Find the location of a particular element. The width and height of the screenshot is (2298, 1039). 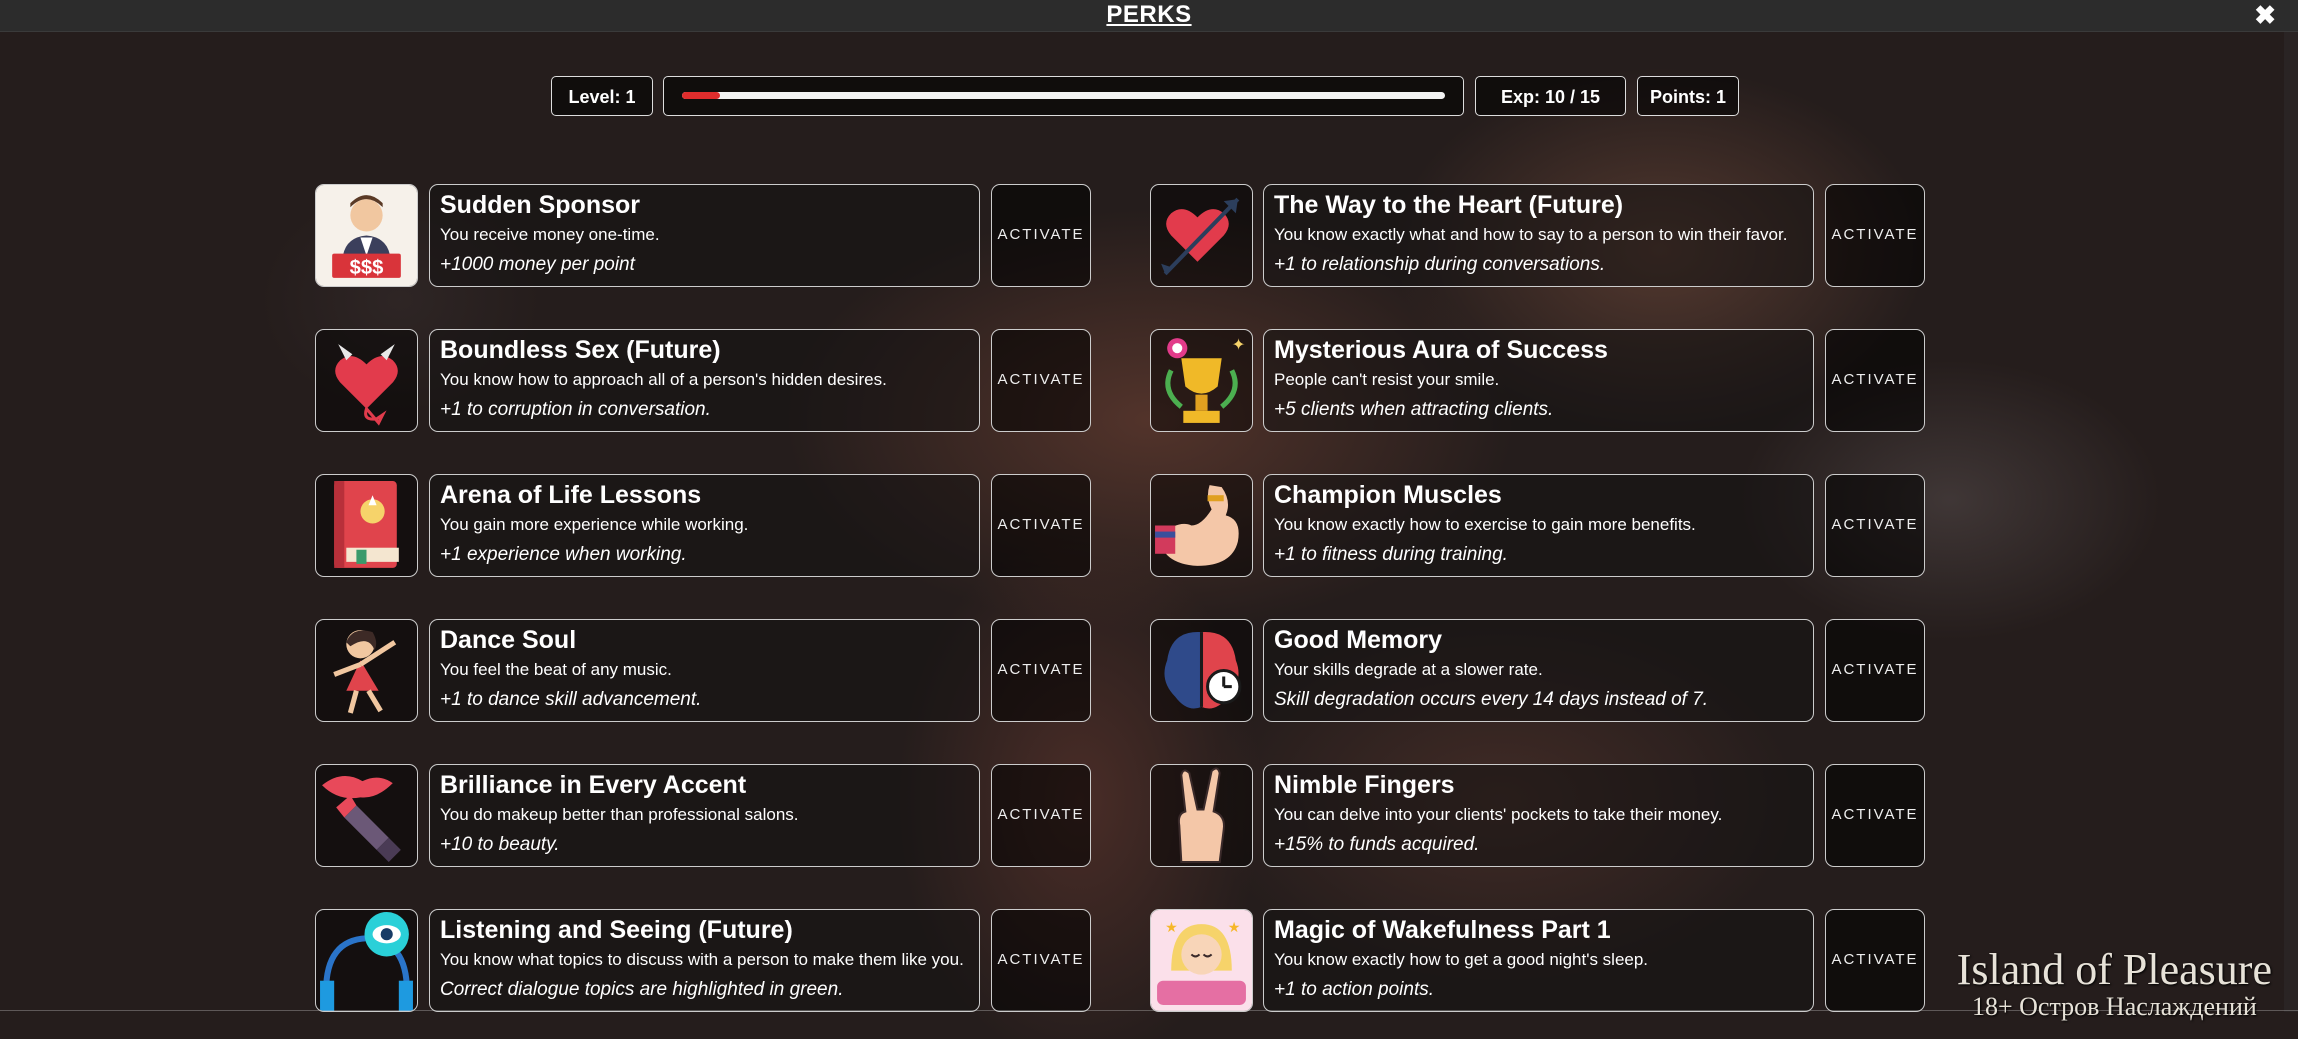

perk-description: People can't resist your smile. is located at coordinates (1387, 379).